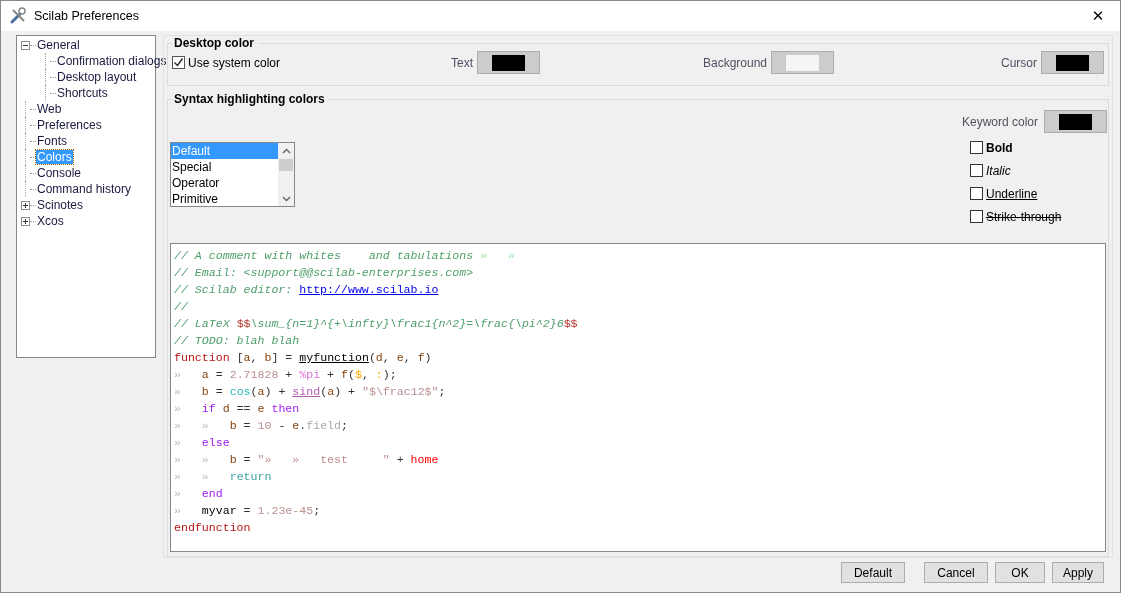  Describe the element at coordinates (86, 16) in the screenshot. I see `window-title: Scilab Preferences` at that location.